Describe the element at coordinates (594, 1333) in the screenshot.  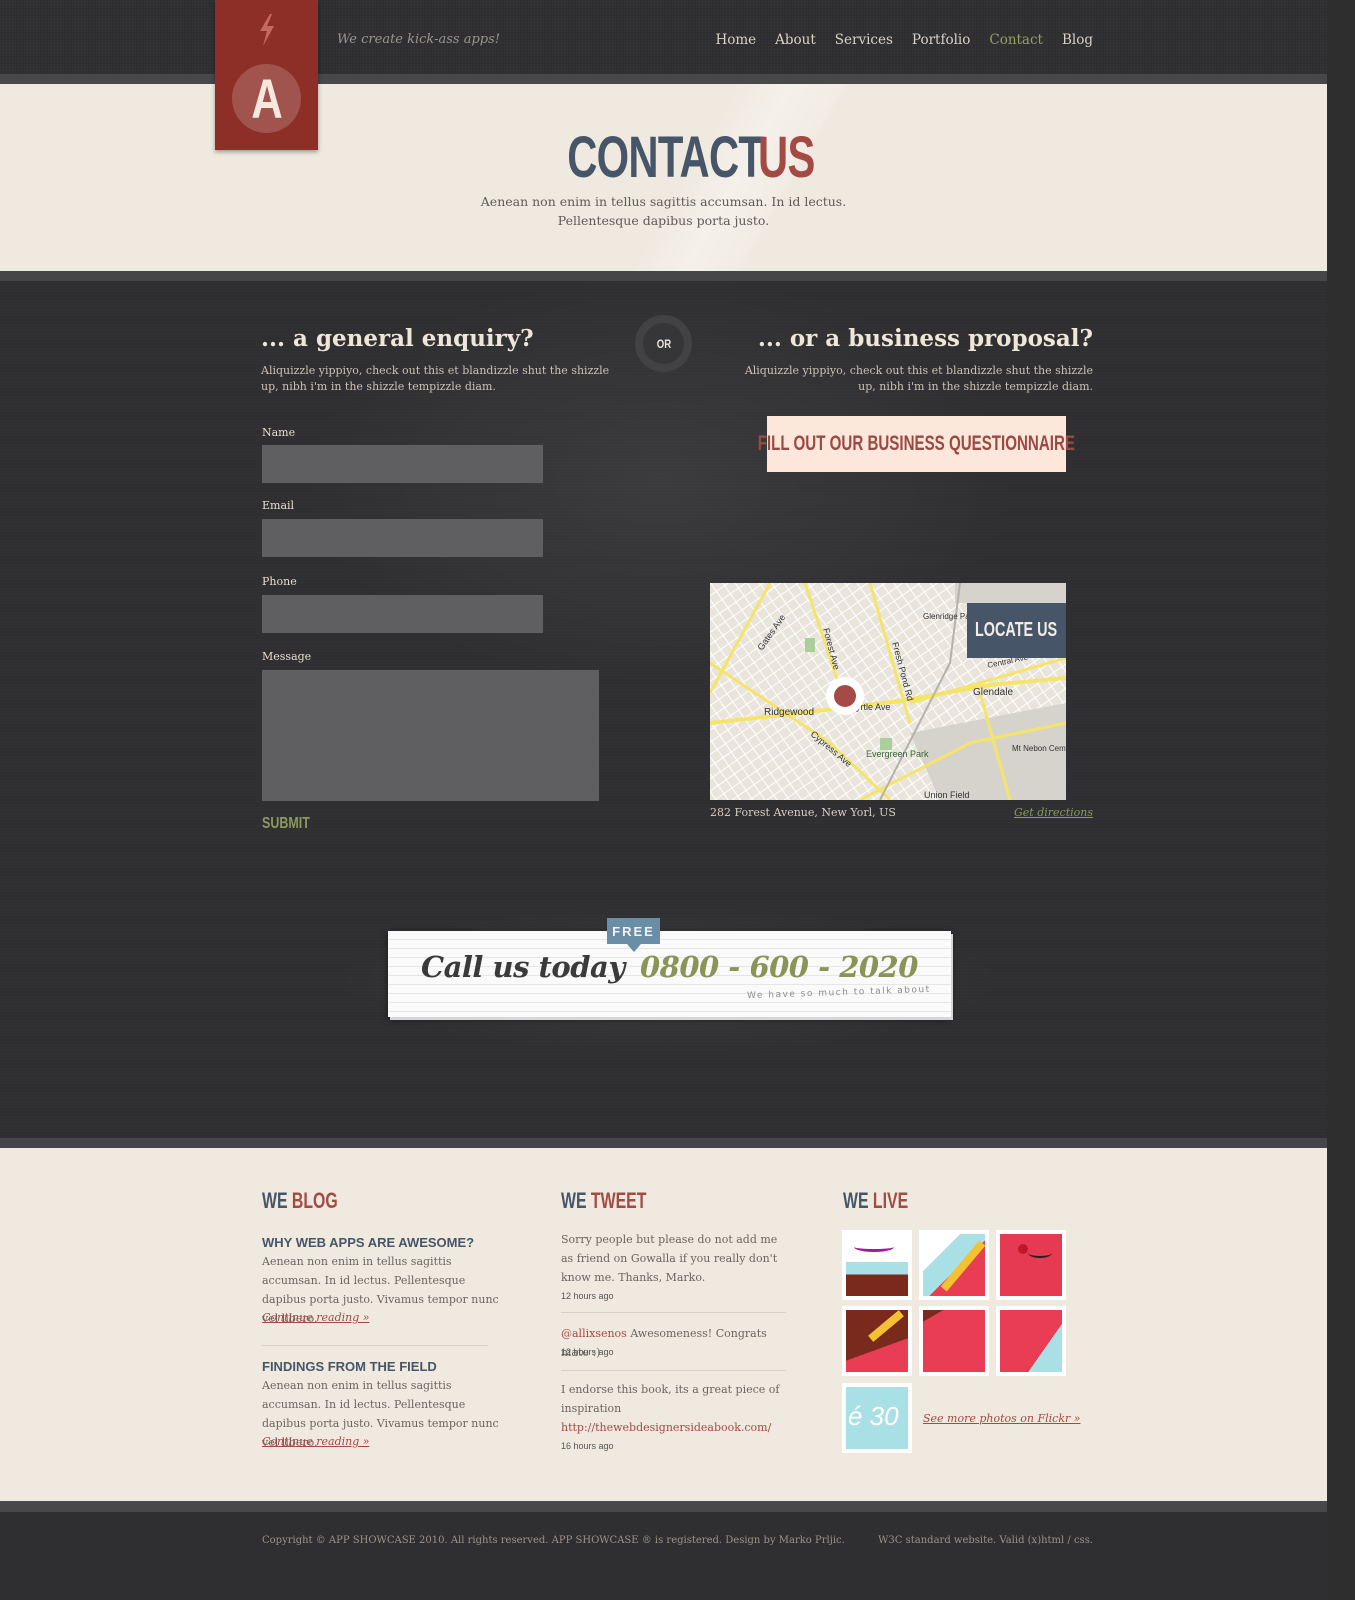
I see `tweet-mention-link: @allixsenos` at that location.